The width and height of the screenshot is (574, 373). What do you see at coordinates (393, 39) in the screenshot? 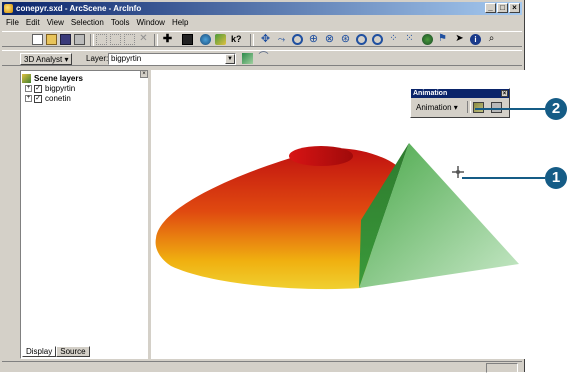
I see `pan-icon: ⁘` at bounding box center [393, 39].